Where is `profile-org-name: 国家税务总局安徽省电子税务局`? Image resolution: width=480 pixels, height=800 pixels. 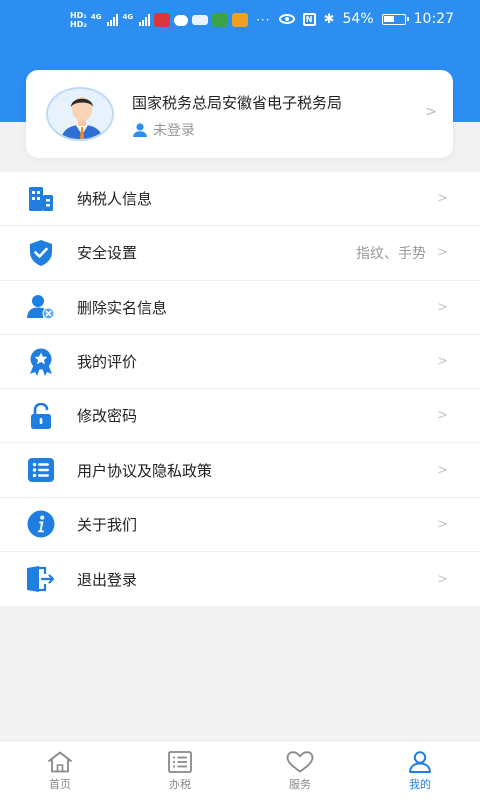 profile-org-name: 国家税务总局安徽省电子税务局 is located at coordinates (237, 103).